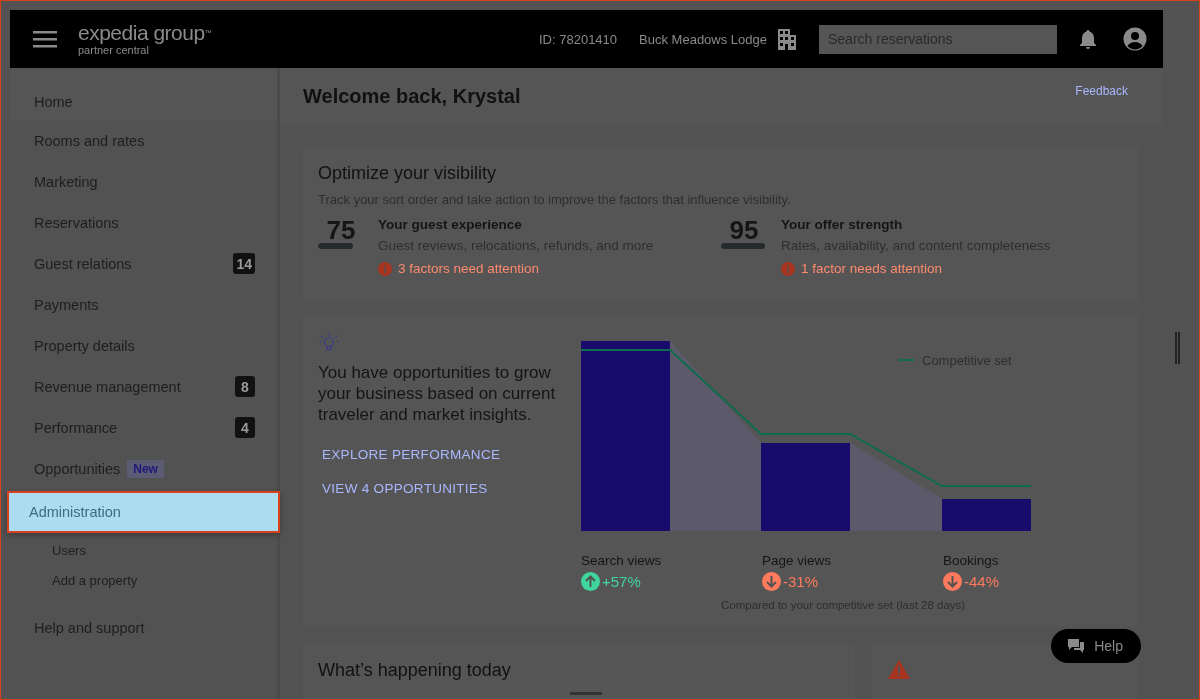 This screenshot has width=1200, height=700. Describe the element at coordinates (744, 230) in the screenshot. I see `score-value: 95` at that location.